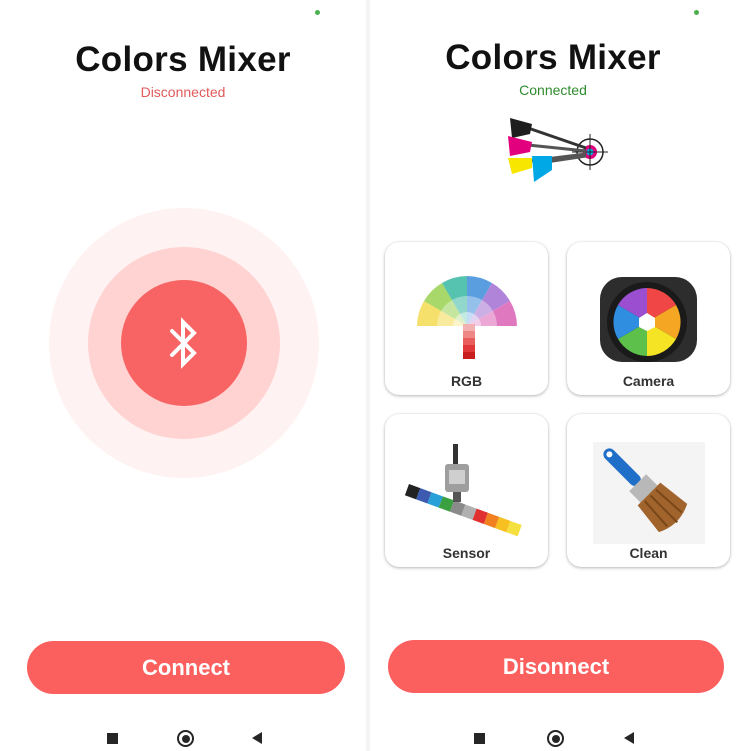 Image resolution: width=736 pixels, height=751 pixels. Describe the element at coordinates (466, 381) in the screenshot. I see `rgb-label: RGB` at that location.